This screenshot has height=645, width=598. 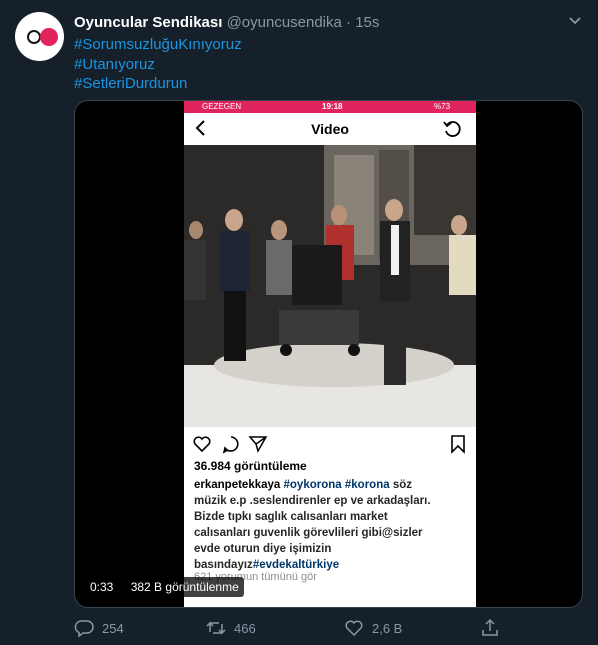 What do you see at coordinates (102, 587) in the screenshot?
I see `video-timestamp: 0:33` at bounding box center [102, 587].